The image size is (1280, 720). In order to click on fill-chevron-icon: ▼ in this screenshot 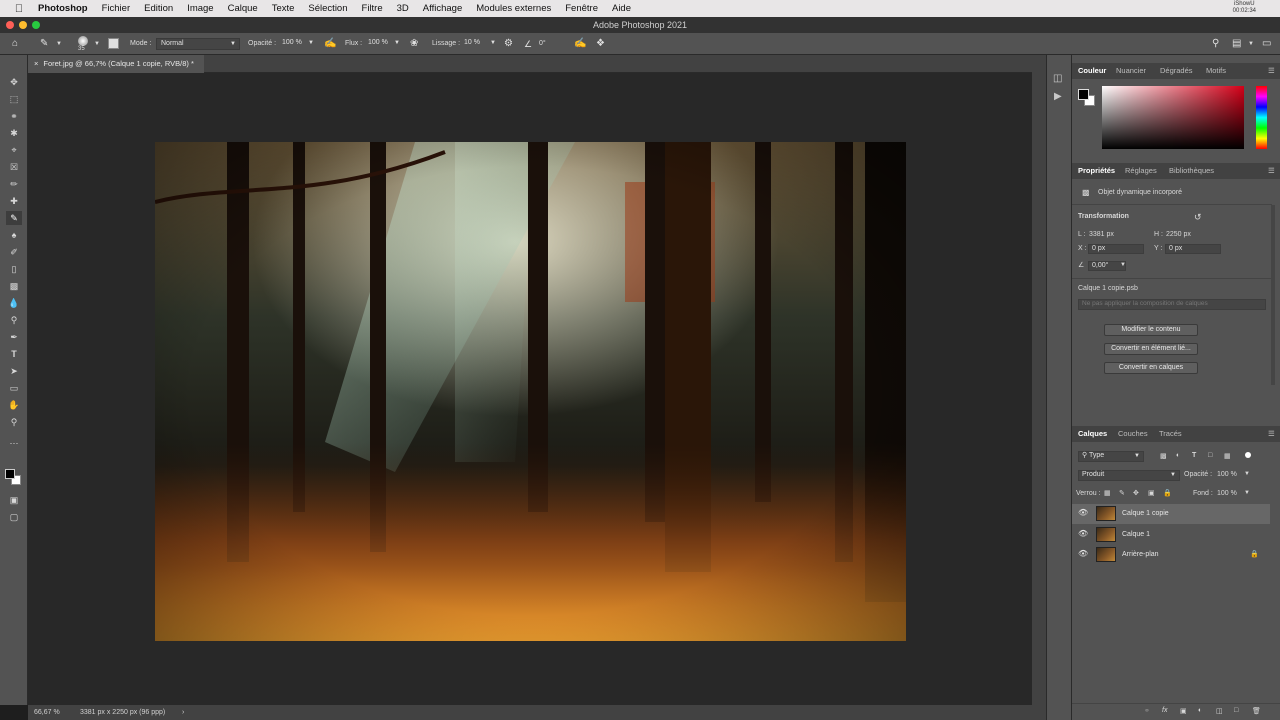, I will do `click(1247, 493)`.